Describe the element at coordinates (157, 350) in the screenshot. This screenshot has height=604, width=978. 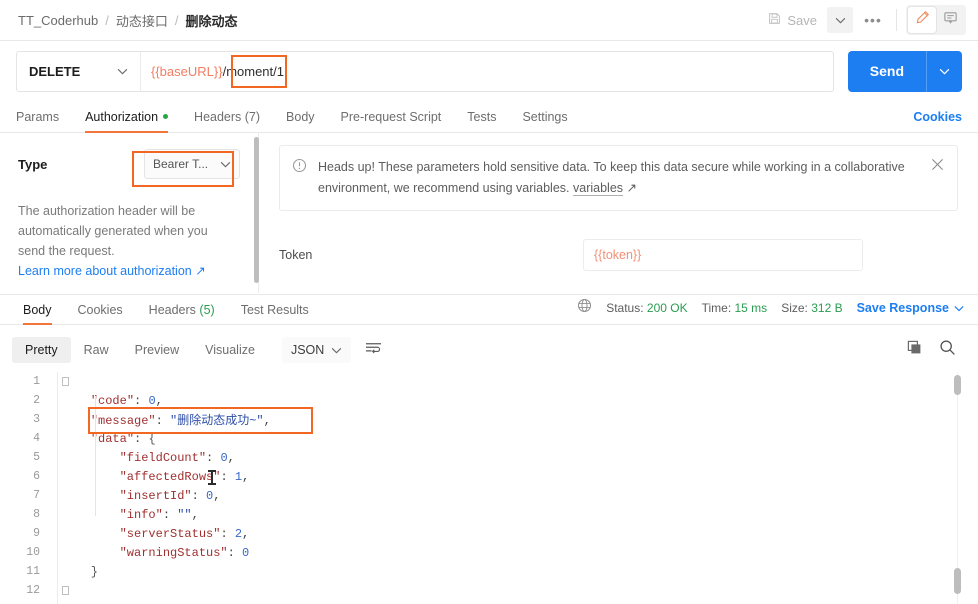
I see `view-preview-button: Preview` at that location.